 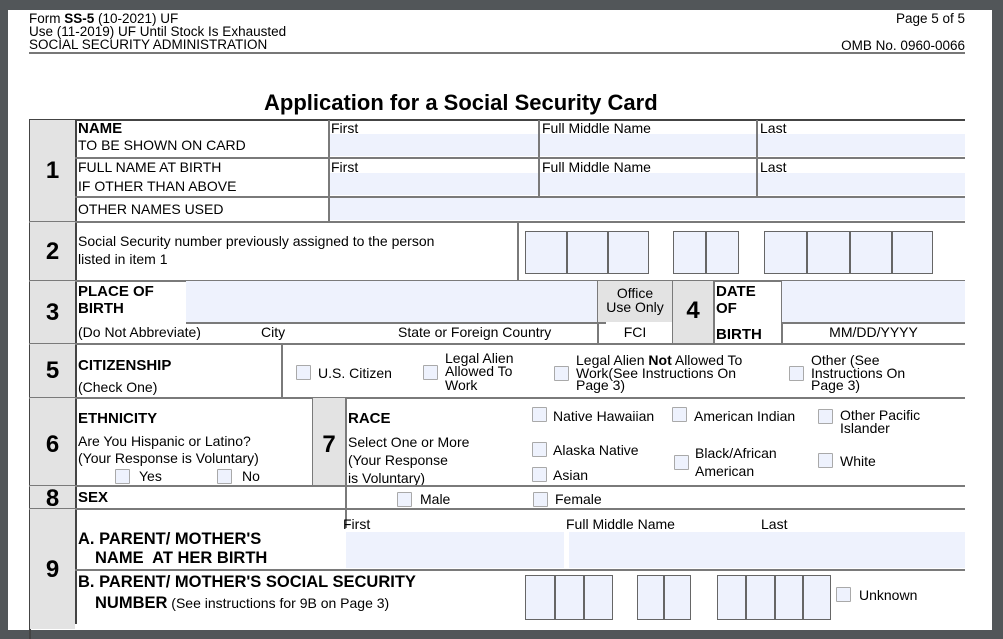 What do you see at coordinates (273, 332) in the screenshot?
I see `city-label: City` at bounding box center [273, 332].